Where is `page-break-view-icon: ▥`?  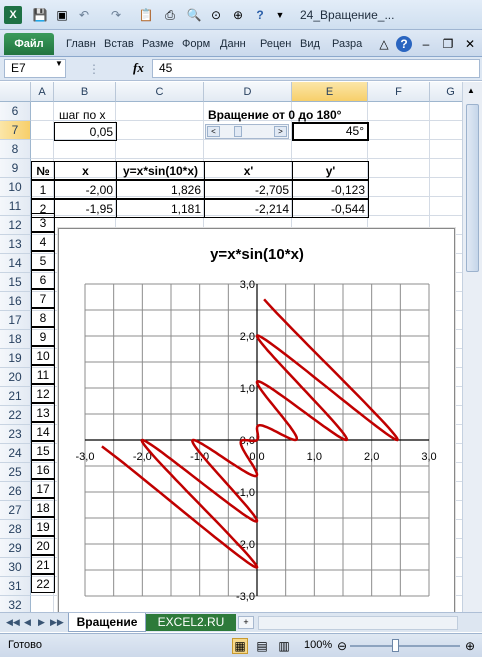 page-break-view-icon: ▥ is located at coordinates (284, 646).